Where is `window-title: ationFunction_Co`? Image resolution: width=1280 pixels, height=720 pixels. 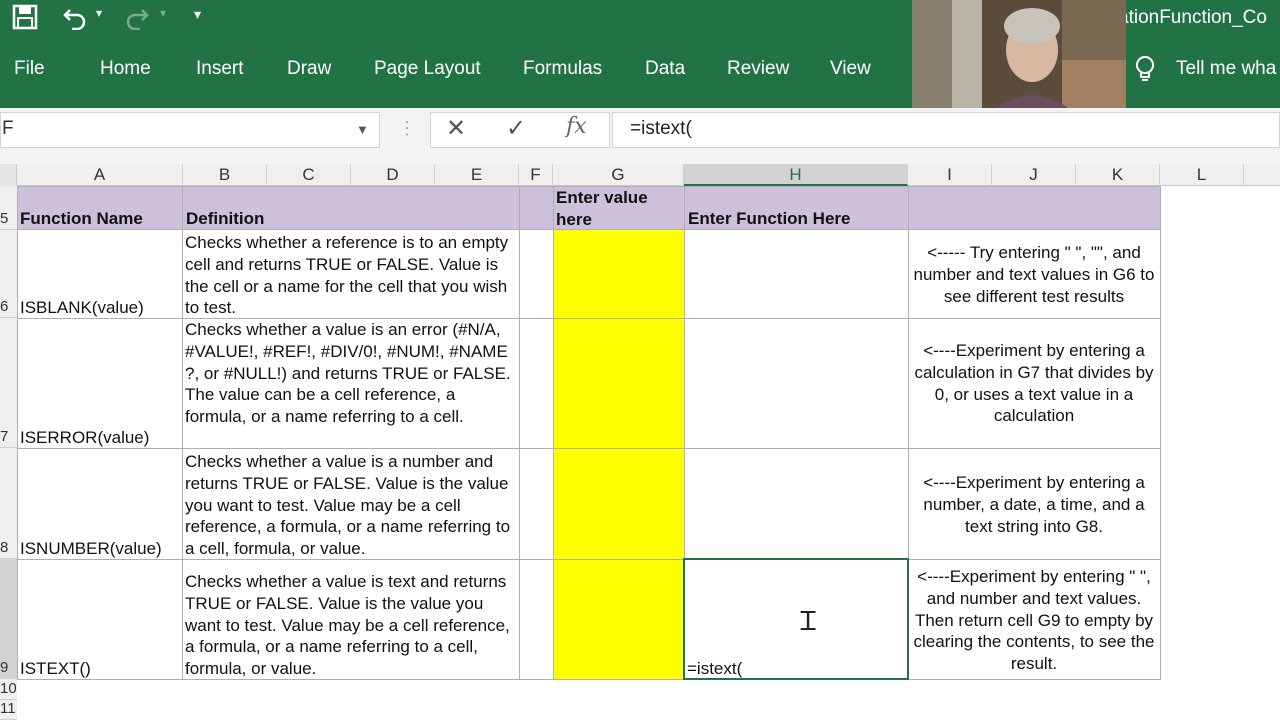
window-title: ationFunction_Co is located at coordinates (1192, 17).